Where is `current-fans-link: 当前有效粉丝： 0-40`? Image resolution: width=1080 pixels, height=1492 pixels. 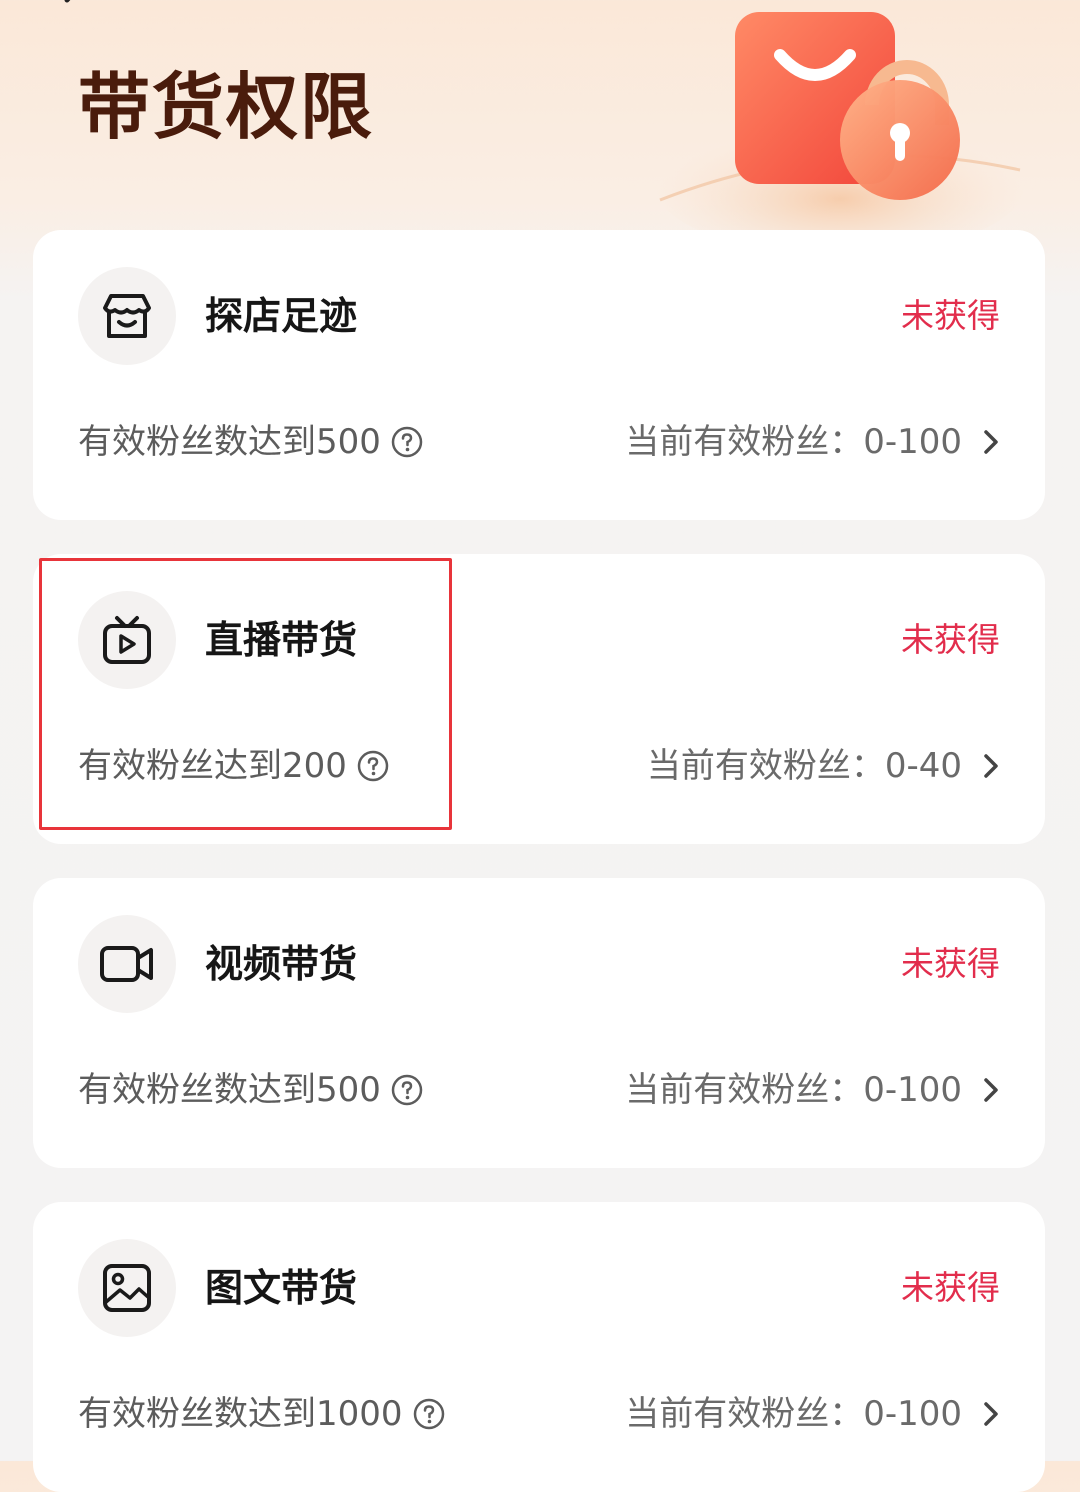
current-fans-link: 当前有效粉丝： 0-40 is located at coordinates (823, 766).